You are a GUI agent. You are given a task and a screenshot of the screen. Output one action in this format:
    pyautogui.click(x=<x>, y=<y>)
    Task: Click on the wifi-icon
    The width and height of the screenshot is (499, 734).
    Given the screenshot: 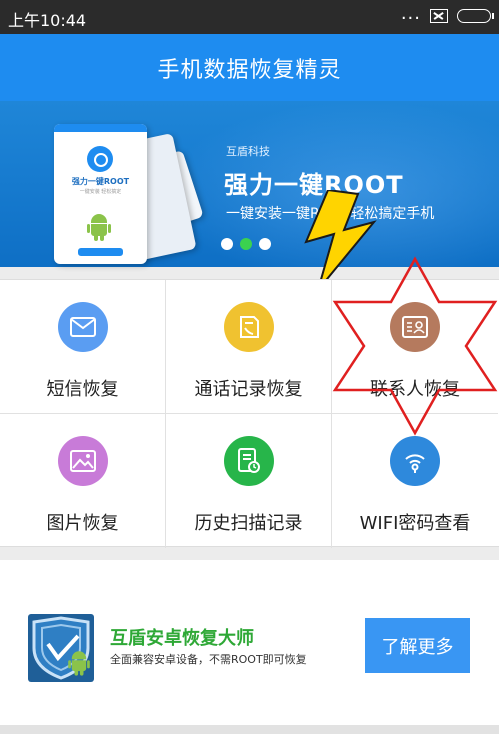 What is the action you would take?
    pyautogui.click(x=415, y=461)
    